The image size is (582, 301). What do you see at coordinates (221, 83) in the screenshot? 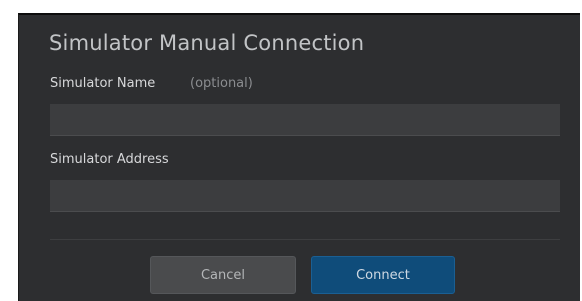
I see `optional-hint: (optional)` at bounding box center [221, 83].